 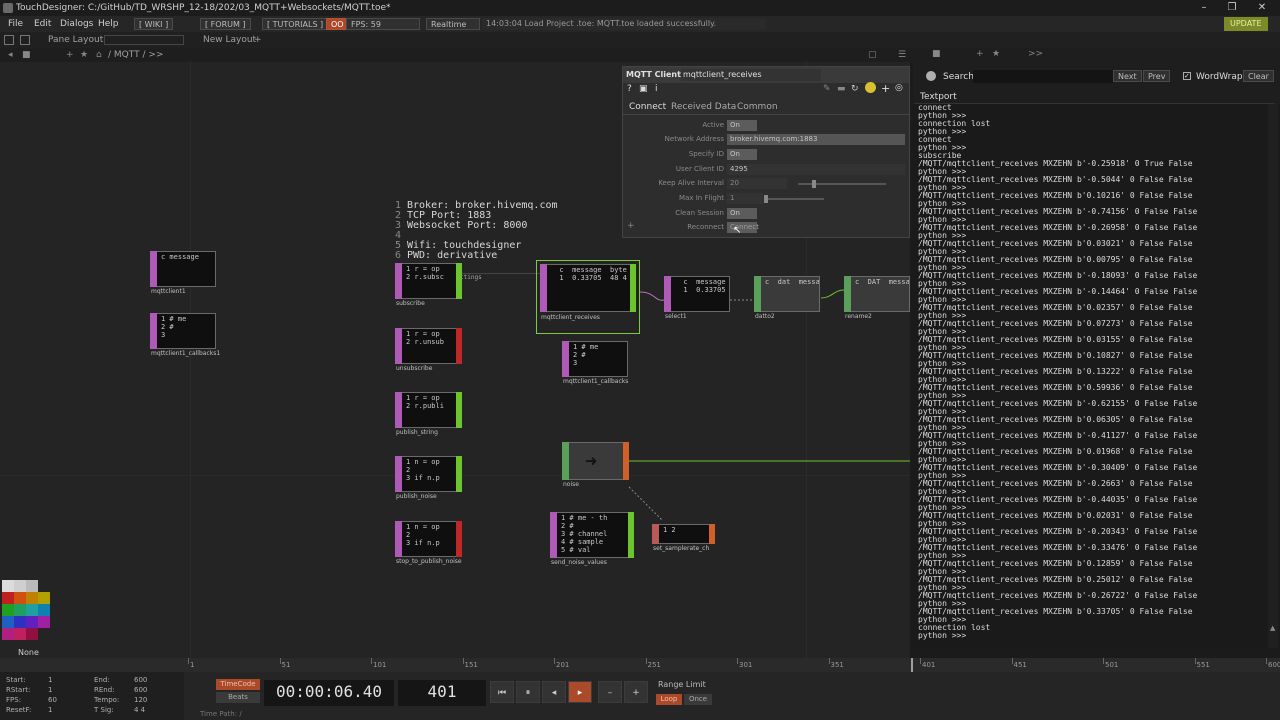 What do you see at coordinates (751, 75) in the screenshot?
I see `op-name-field: mqttclient_receives` at bounding box center [751, 75].